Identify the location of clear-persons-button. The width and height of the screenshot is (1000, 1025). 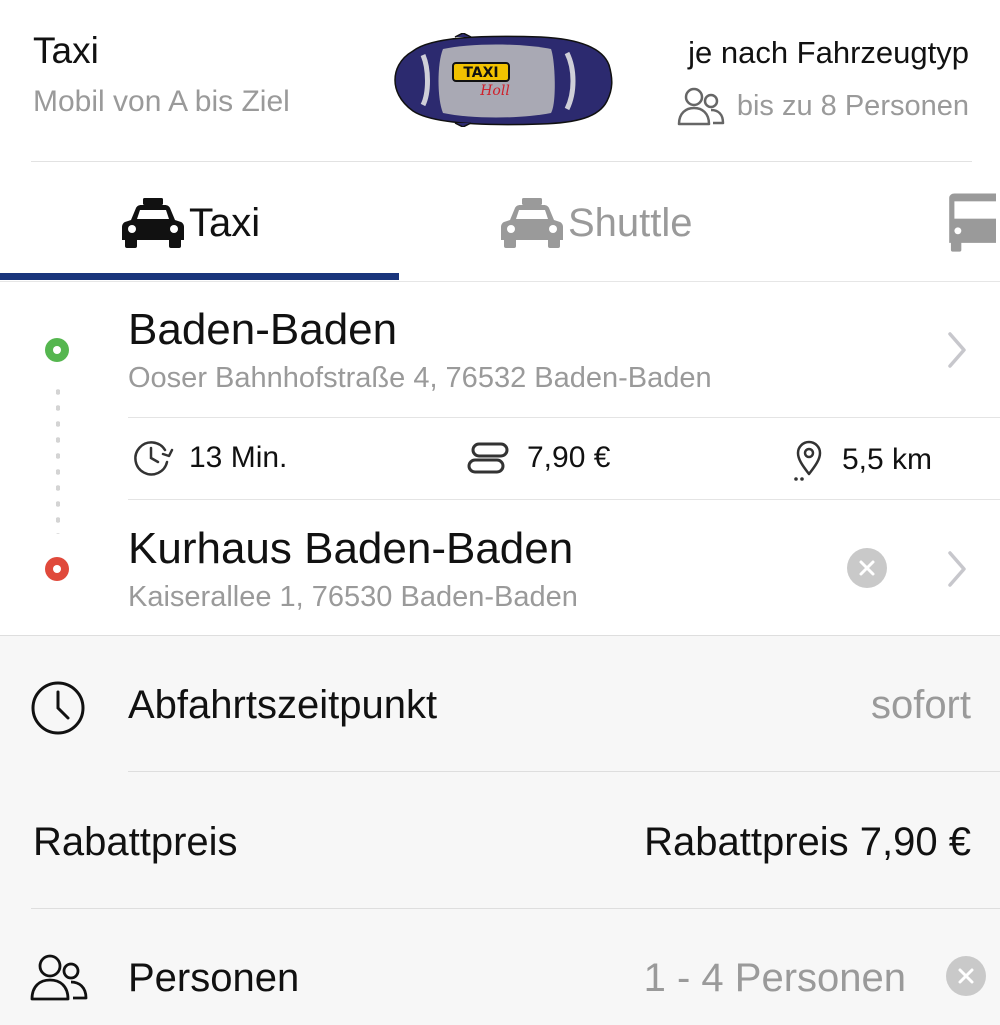
(966, 976).